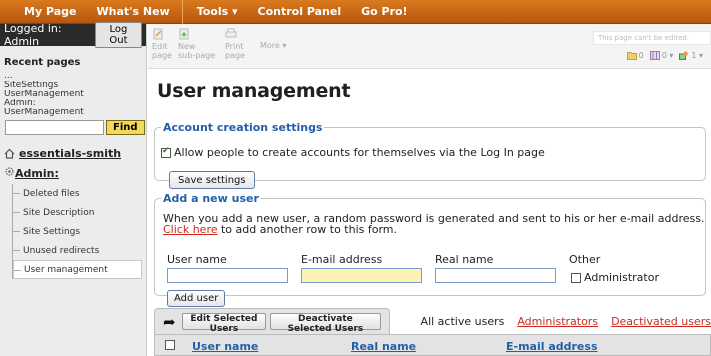 The width and height of the screenshot is (711, 356). What do you see at coordinates (212, 180) in the screenshot?
I see `save-settings-button: Save settings` at bounding box center [212, 180].